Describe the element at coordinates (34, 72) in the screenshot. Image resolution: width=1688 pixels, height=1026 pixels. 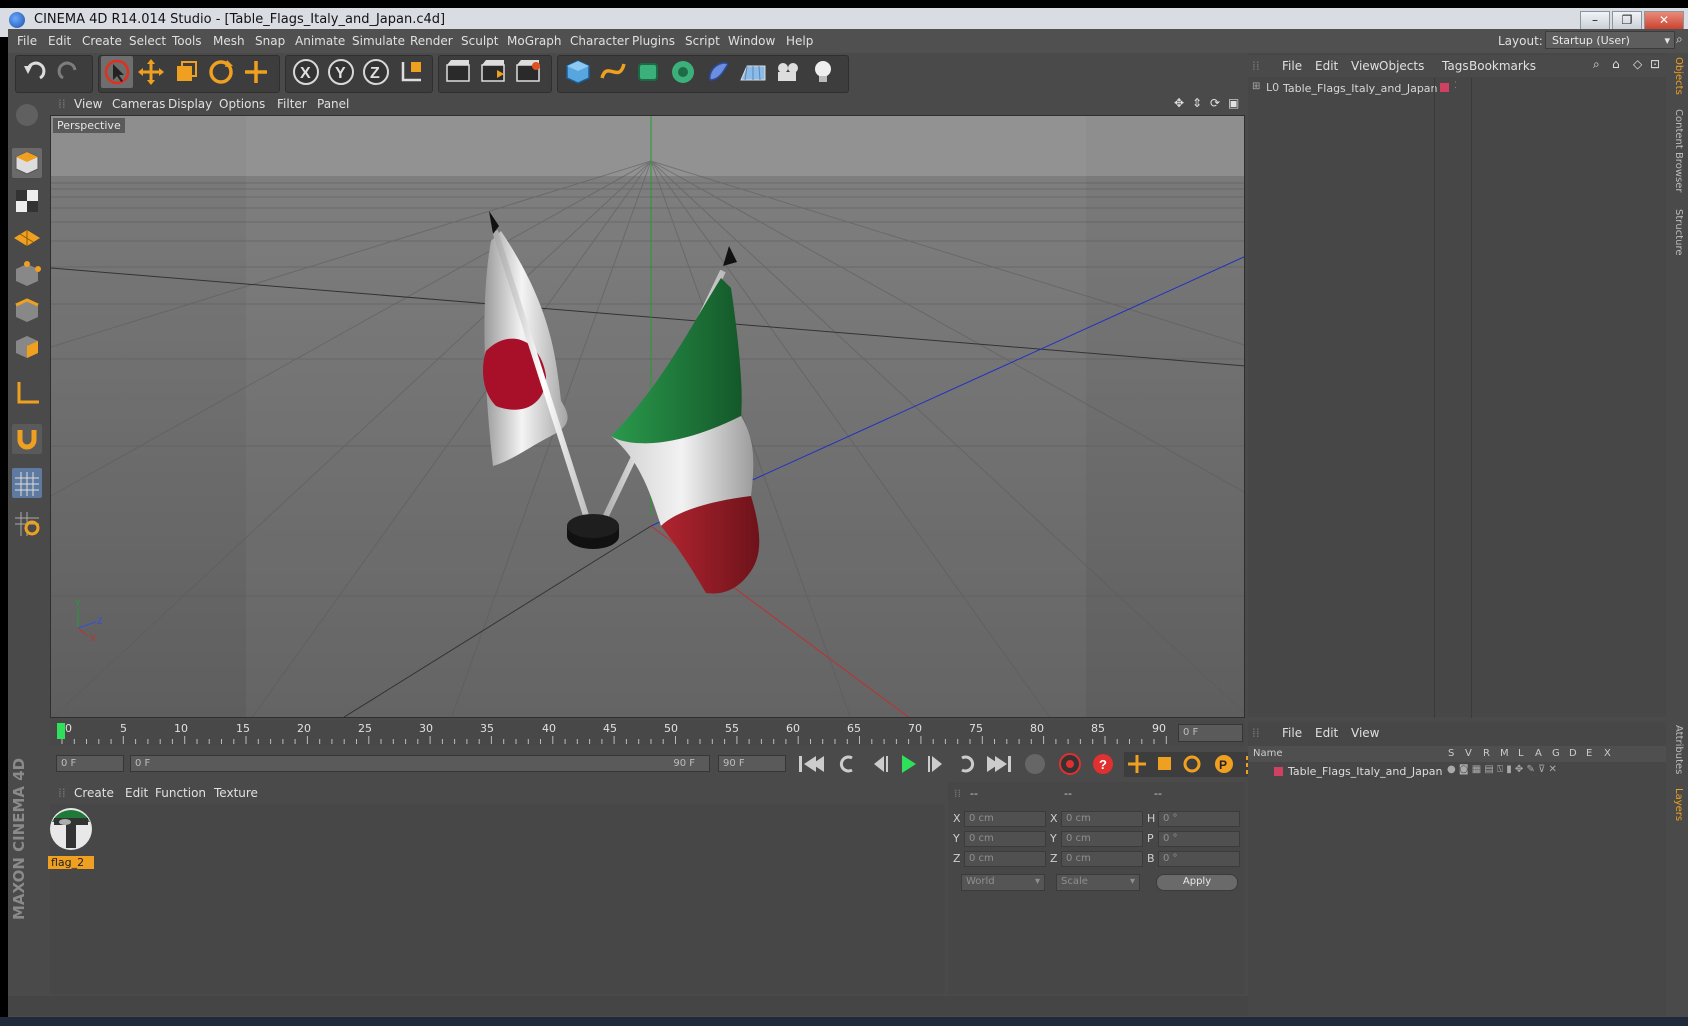
I see `undo-icon` at that location.